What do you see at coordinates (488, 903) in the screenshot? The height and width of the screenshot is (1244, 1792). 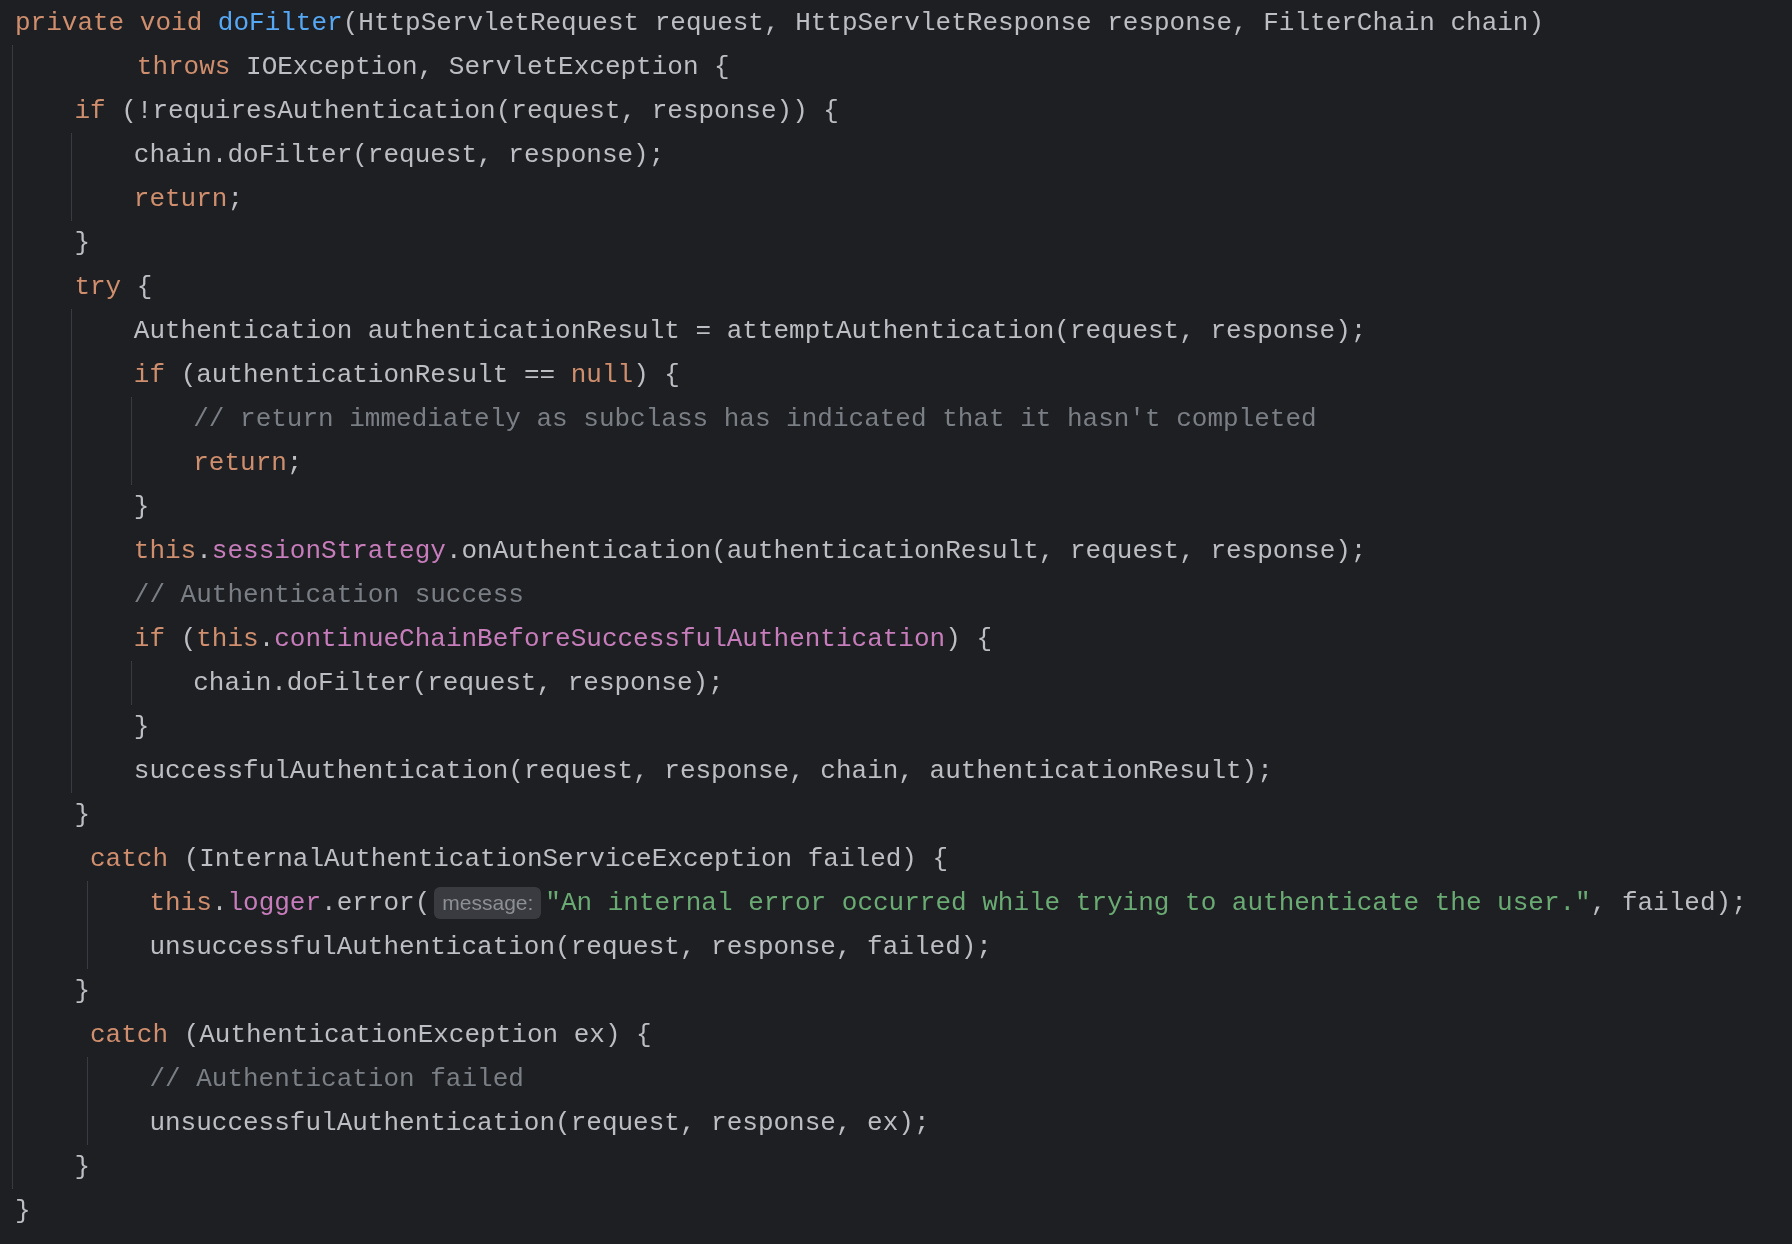 I see `parameter-hint: message:` at bounding box center [488, 903].